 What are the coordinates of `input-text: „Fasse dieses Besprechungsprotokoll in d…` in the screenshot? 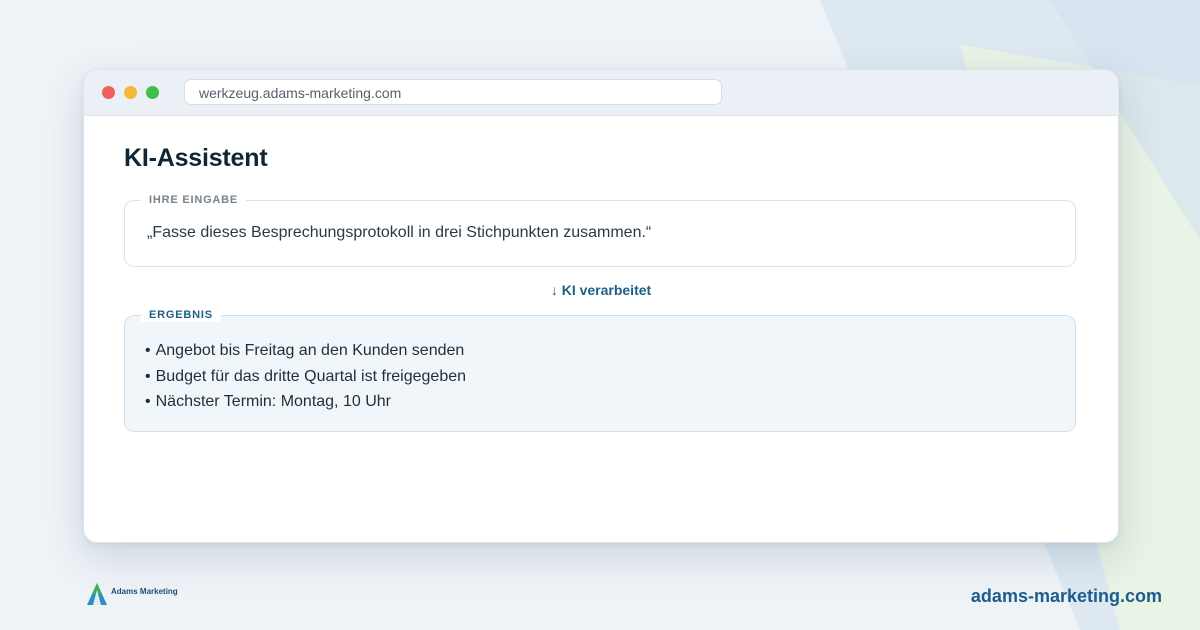 It's located at (399, 232).